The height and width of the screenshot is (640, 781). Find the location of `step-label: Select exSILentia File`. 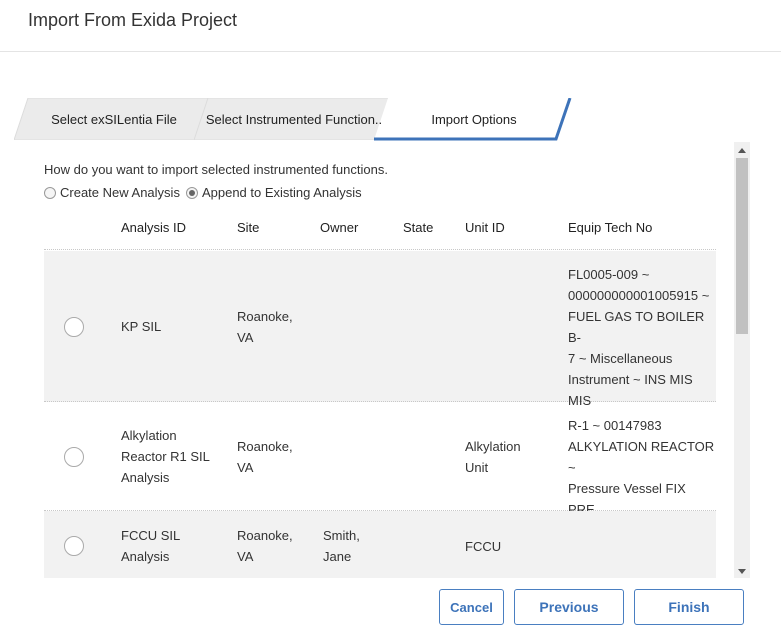

step-label: Select exSILentia File is located at coordinates (114, 119).